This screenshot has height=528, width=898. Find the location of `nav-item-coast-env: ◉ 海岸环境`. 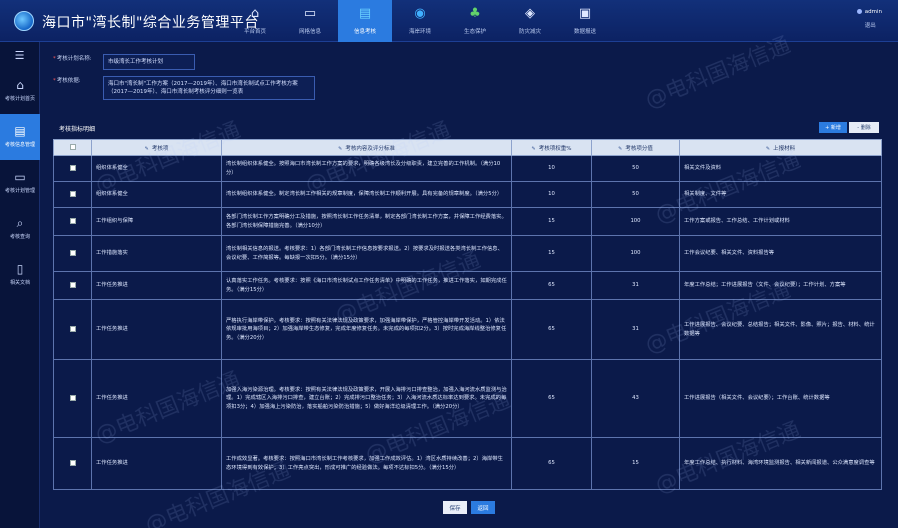

nav-item-coast-env: ◉ 海岸环境 is located at coordinates (420, 21).